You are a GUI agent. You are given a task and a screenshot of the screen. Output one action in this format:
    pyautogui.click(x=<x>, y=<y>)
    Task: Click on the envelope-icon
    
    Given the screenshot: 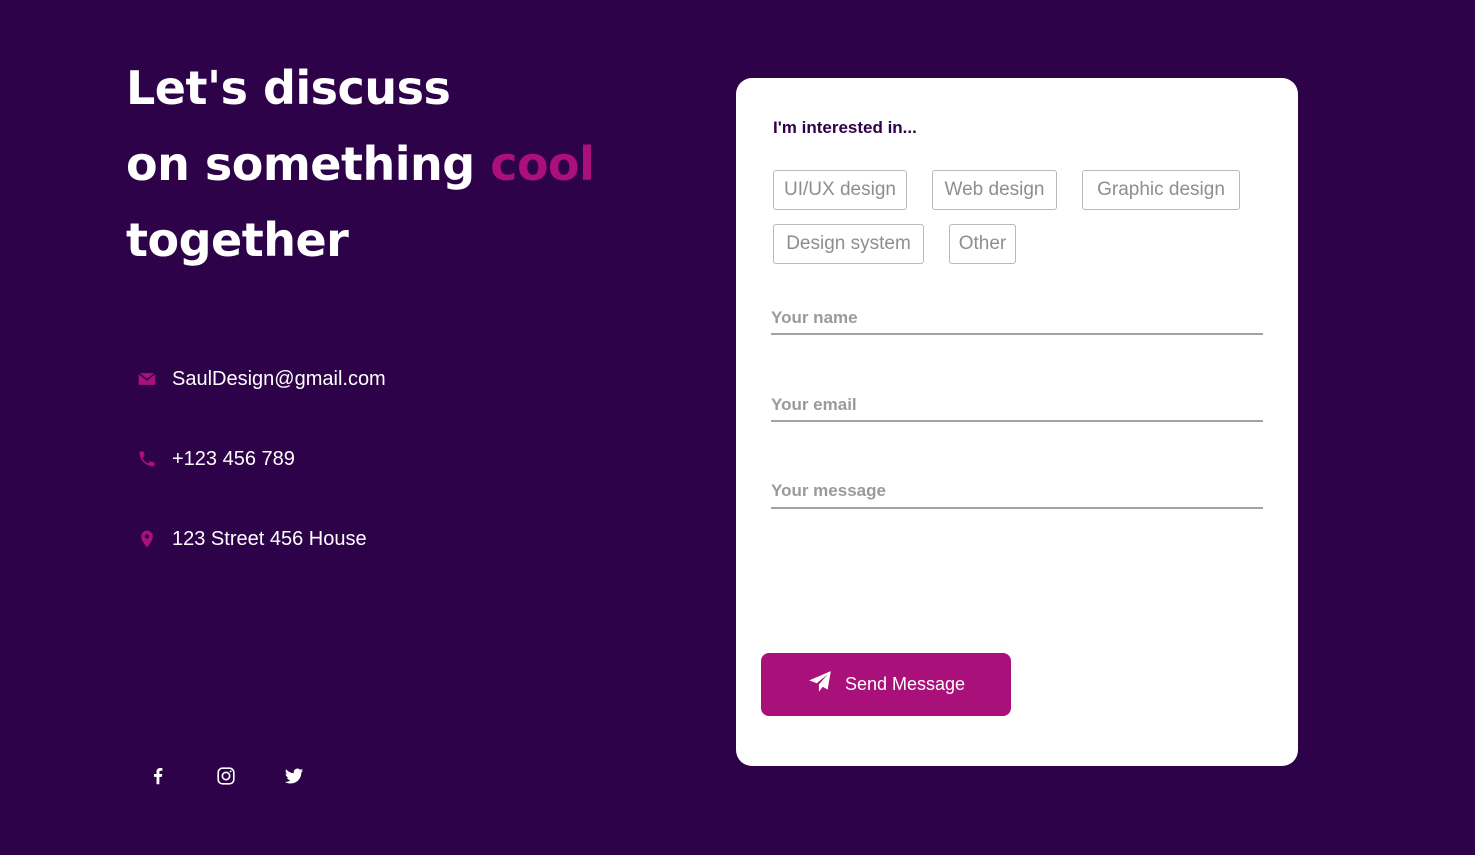 What is the action you would take?
    pyautogui.click(x=147, y=379)
    